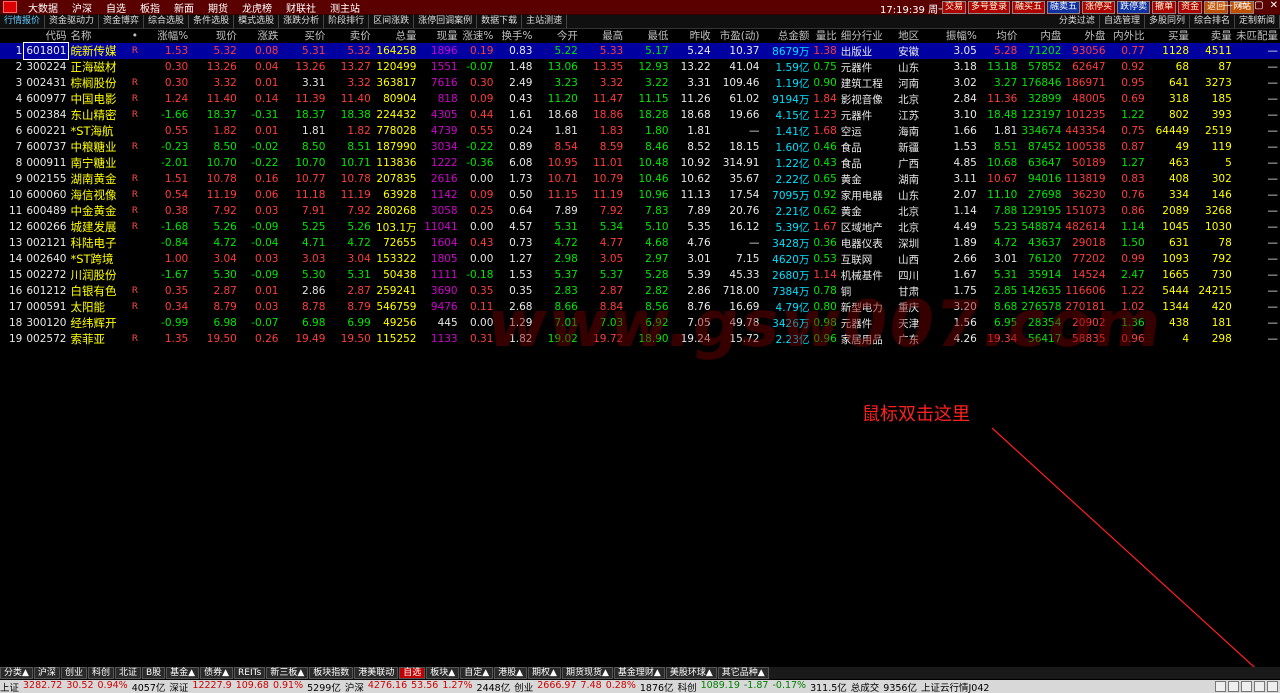  I want to click on status-value: 30.52, so click(80, 685).